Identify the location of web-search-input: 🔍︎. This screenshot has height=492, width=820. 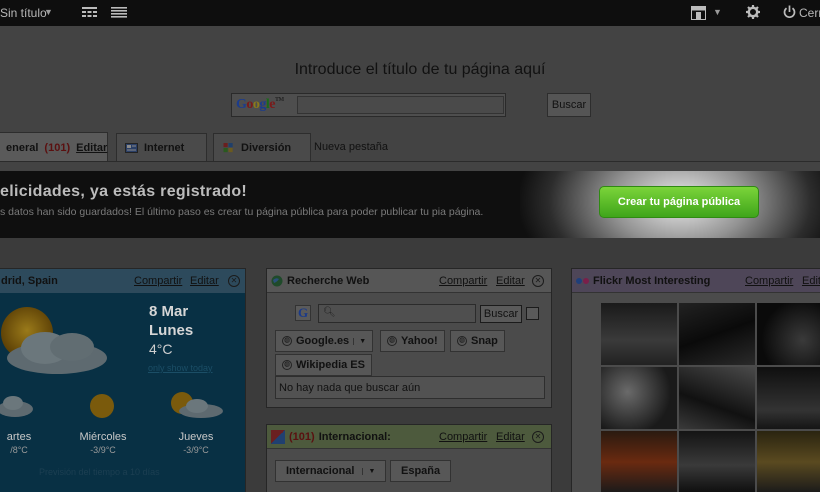
(397, 313).